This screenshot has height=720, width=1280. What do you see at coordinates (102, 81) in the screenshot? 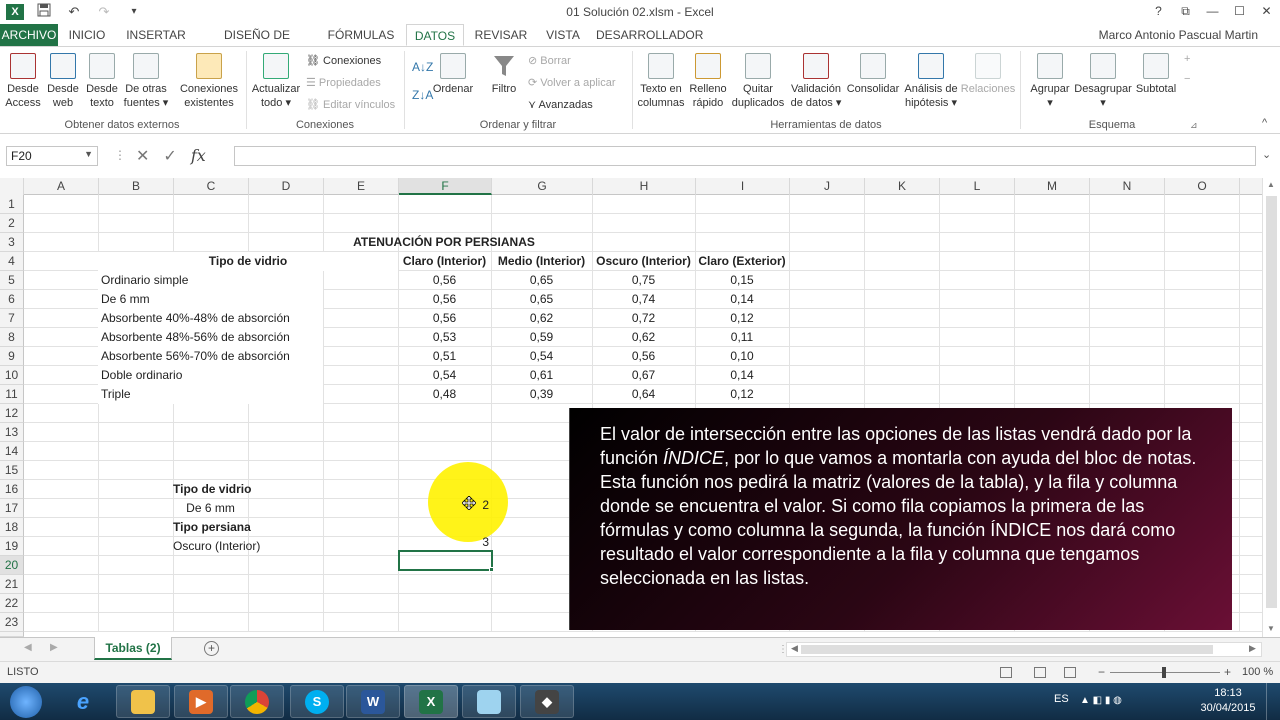
I see `from-text-button: Desde texto` at bounding box center [102, 81].